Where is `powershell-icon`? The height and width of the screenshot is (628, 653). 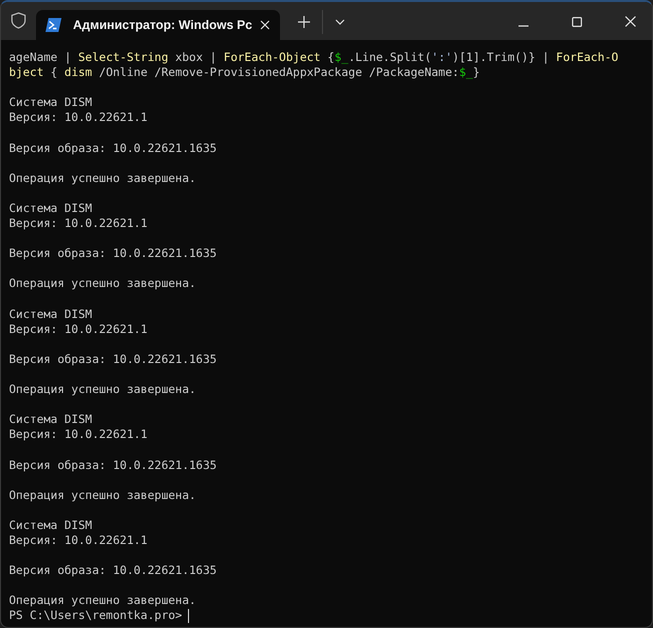 powershell-icon is located at coordinates (53, 25).